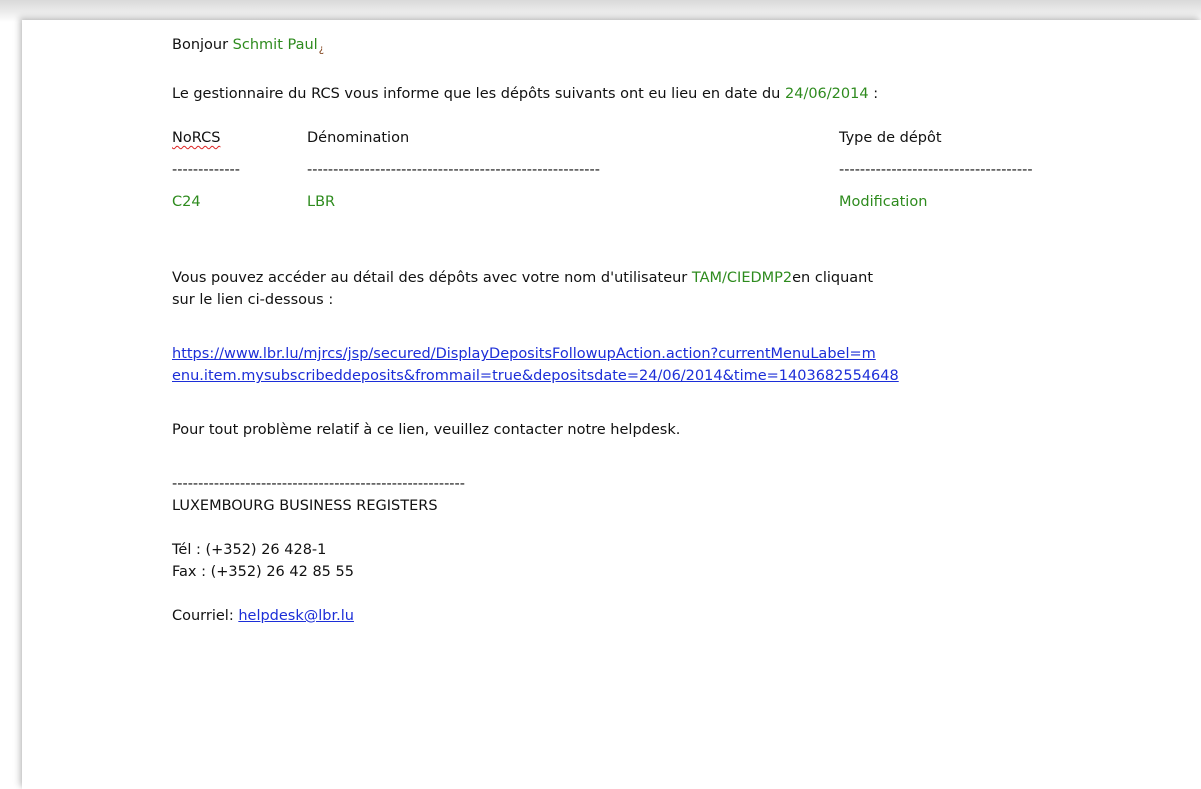  Describe the element at coordinates (876, 94) in the screenshot. I see `intro-suffix: :` at that location.